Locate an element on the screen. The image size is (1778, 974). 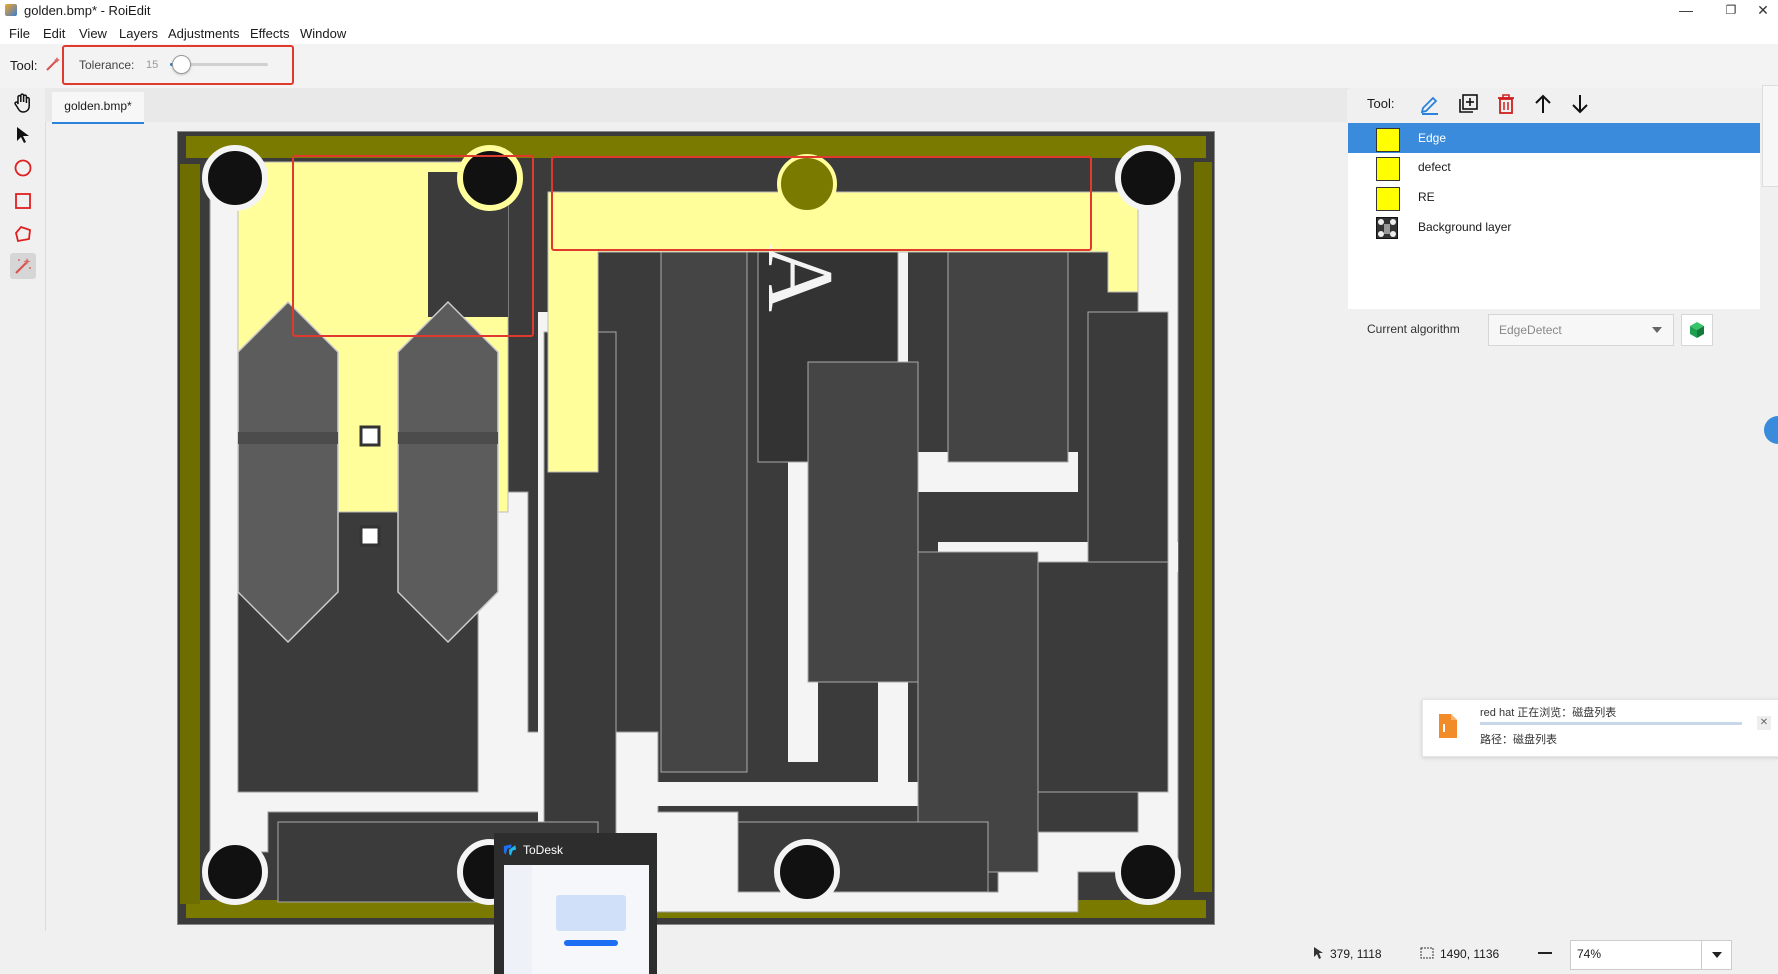
todesk-window-preview: ToDesk is located at coordinates (575, 903).